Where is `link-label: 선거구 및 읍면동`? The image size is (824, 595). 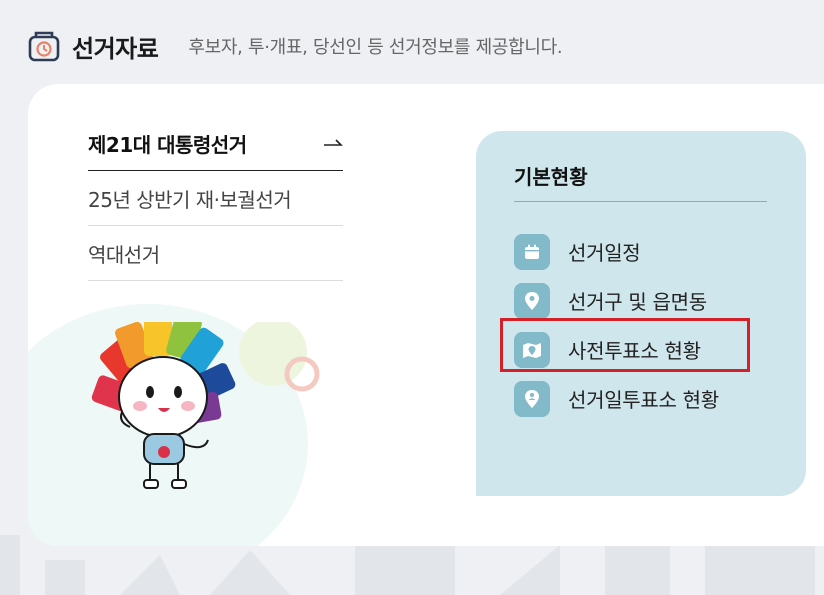 link-label: 선거구 및 읍면동 is located at coordinates (637, 302).